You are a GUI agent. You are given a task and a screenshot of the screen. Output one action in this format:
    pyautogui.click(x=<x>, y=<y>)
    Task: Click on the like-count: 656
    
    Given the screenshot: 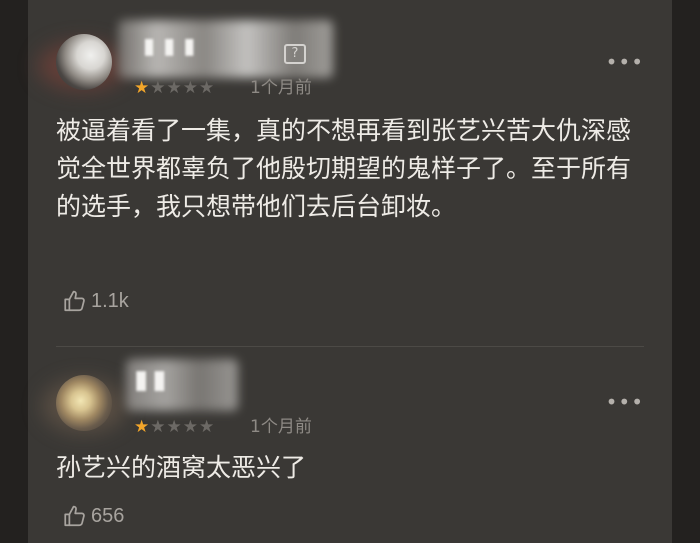 What is the action you would take?
    pyautogui.click(x=108, y=515)
    